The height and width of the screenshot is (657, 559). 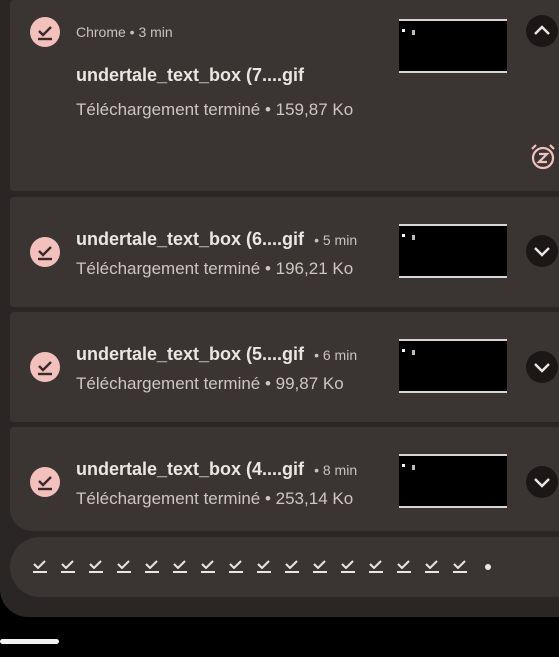 I want to click on snooze-icon, so click(x=543, y=157).